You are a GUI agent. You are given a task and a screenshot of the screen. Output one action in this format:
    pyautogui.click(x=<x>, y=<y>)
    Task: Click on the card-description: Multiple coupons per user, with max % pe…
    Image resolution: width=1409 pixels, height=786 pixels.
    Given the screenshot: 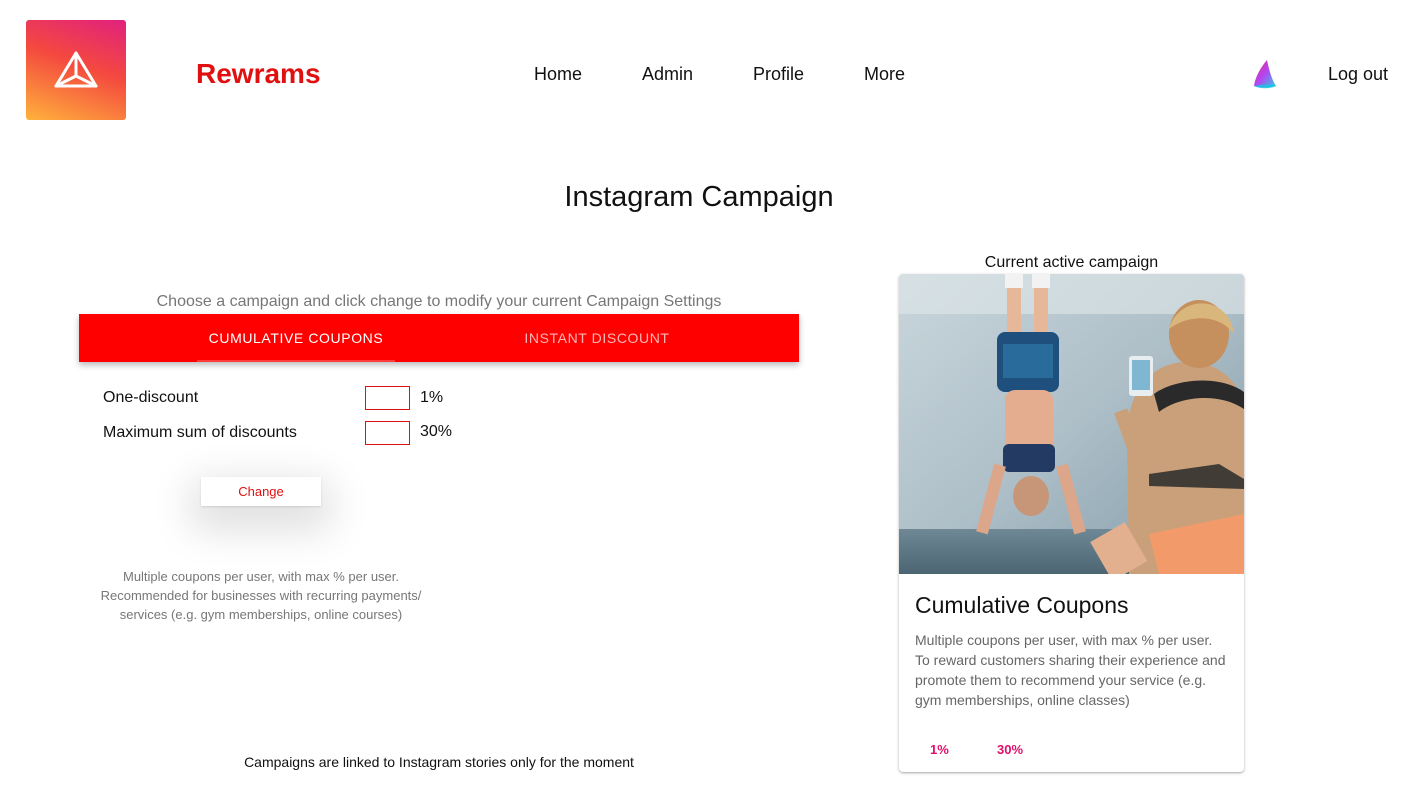 What is the action you would take?
    pyautogui.click(x=1070, y=670)
    